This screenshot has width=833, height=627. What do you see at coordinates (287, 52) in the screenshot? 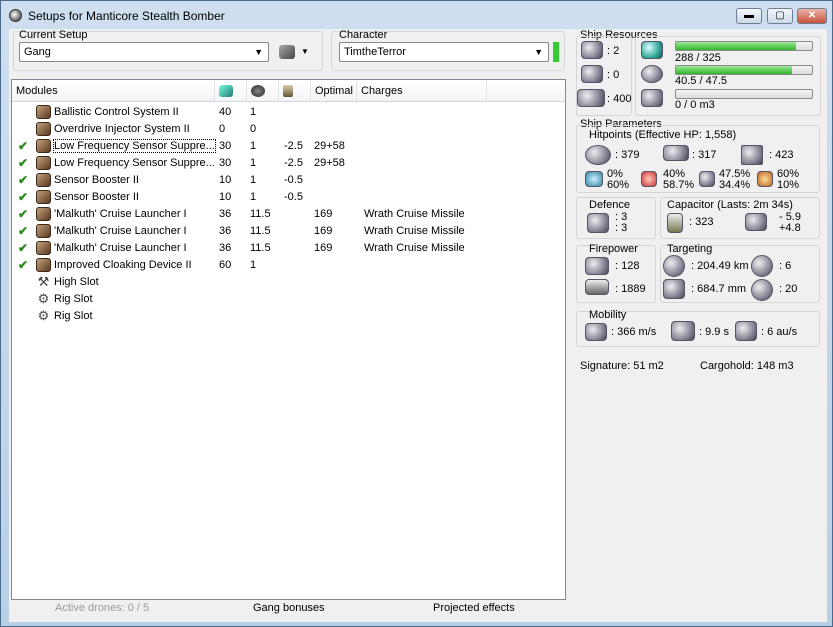
I see `ship-icon` at bounding box center [287, 52].